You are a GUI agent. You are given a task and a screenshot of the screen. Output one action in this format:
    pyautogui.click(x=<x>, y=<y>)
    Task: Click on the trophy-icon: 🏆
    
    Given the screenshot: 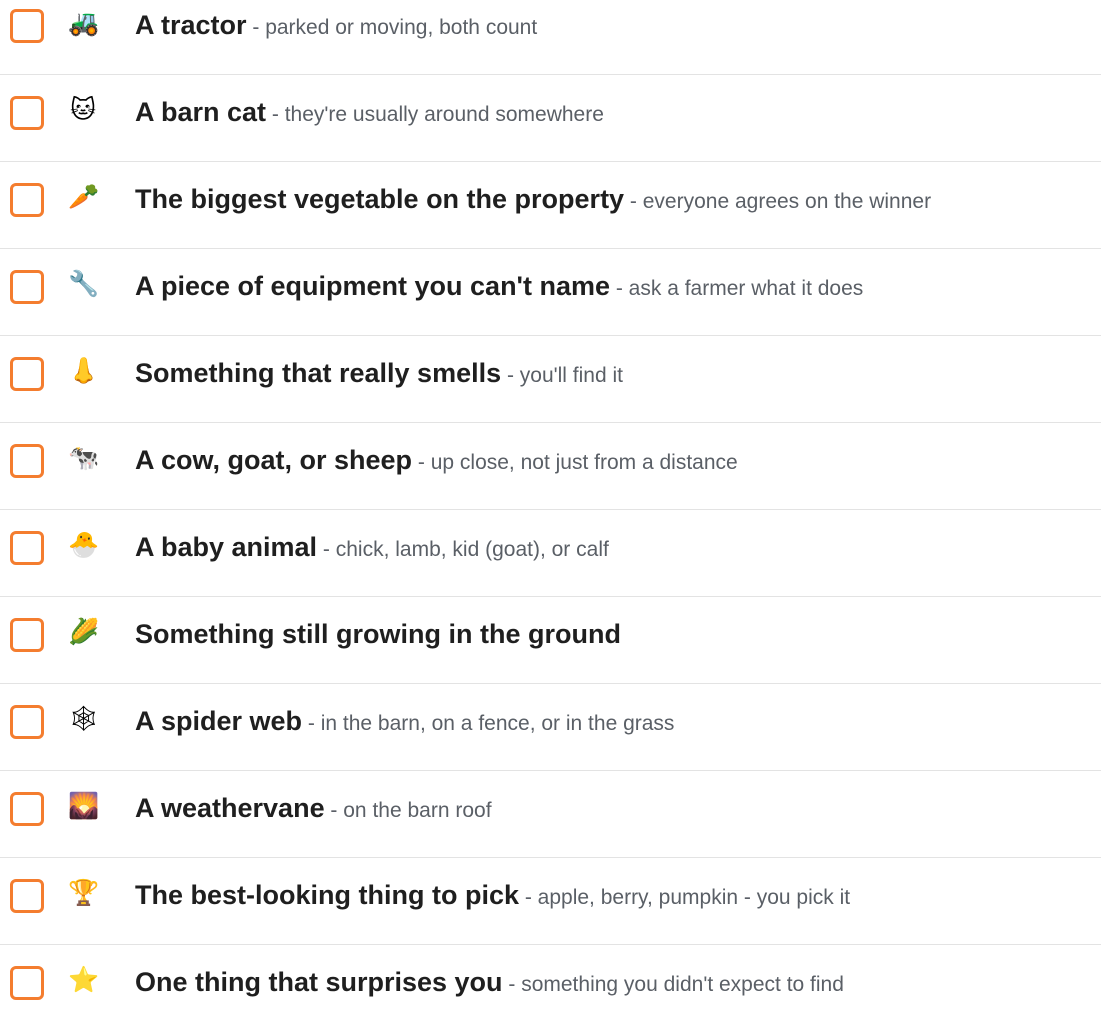 What is the action you would take?
    pyautogui.click(x=84, y=892)
    